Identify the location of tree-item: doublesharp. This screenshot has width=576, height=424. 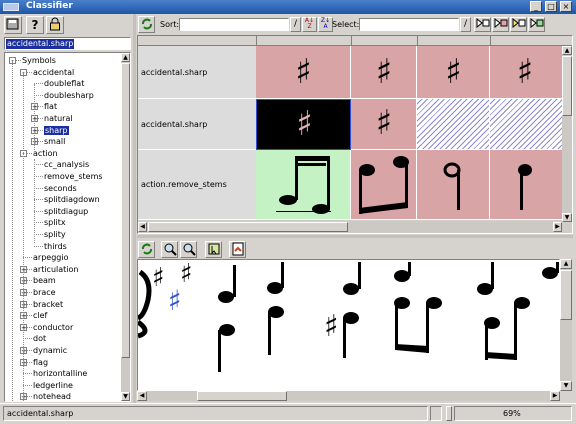
(69, 95).